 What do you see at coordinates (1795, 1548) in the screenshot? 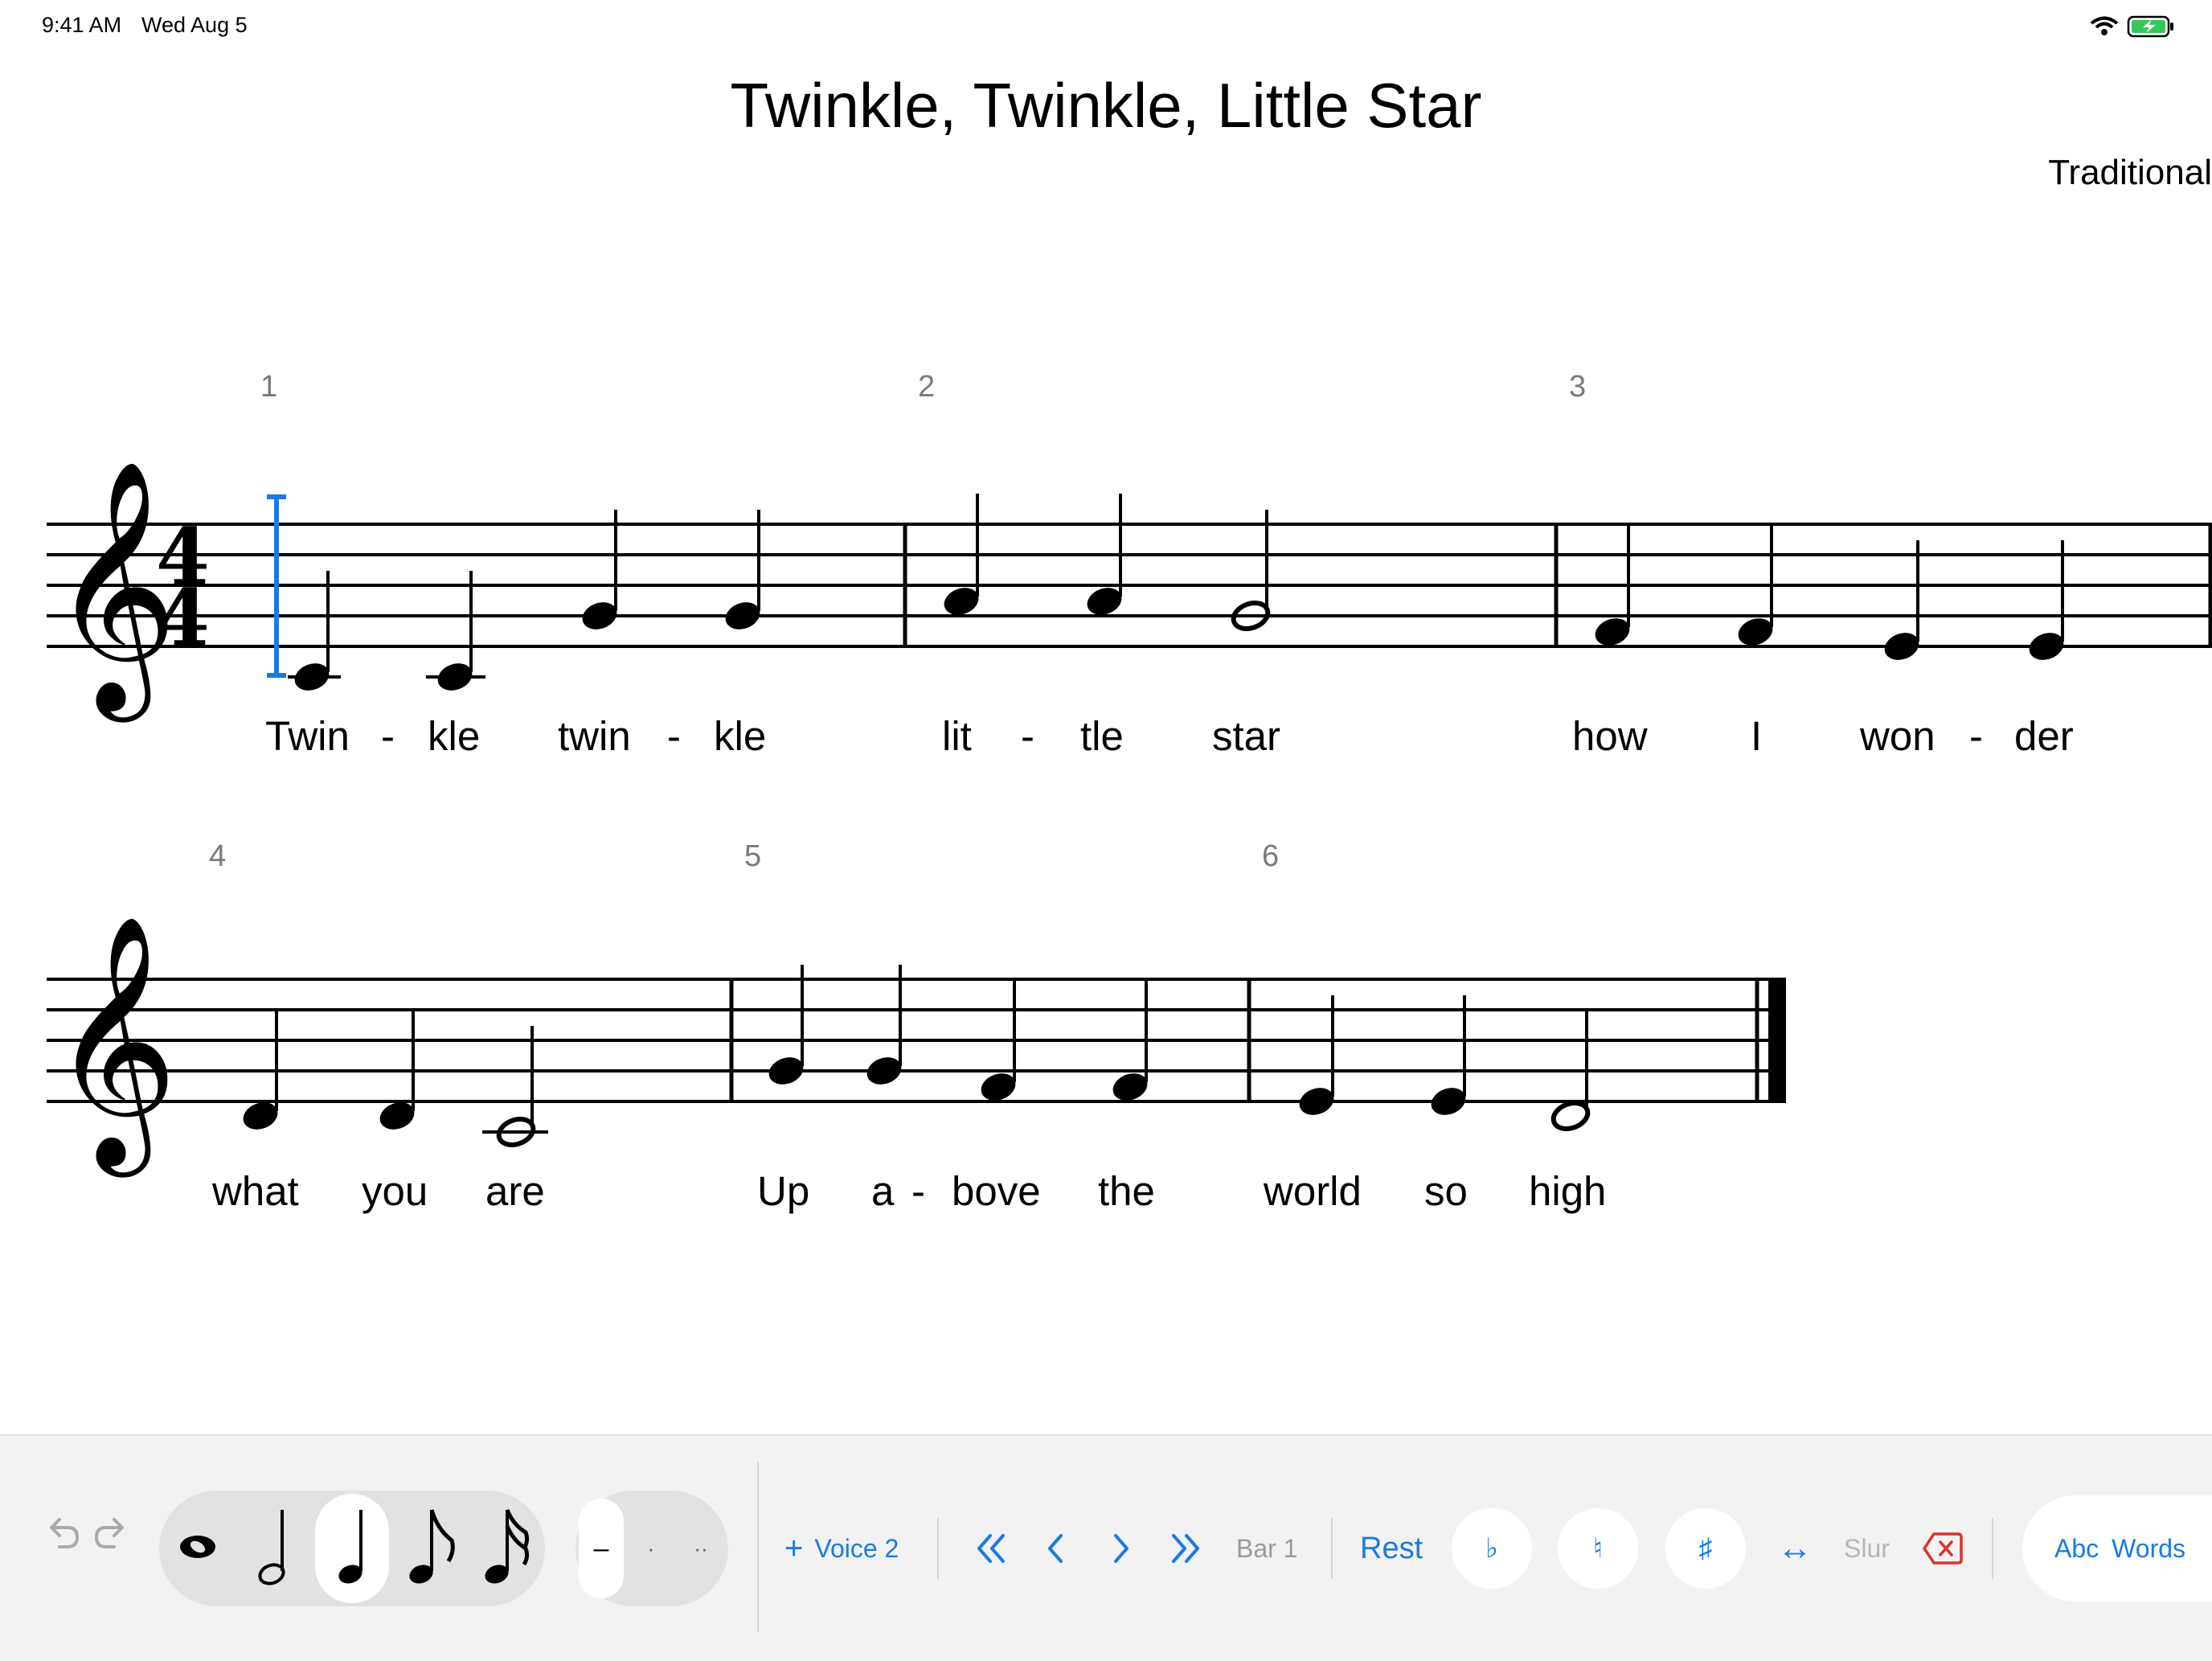
I see `flip-icon: ↔` at bounding box center [1795, 1548].